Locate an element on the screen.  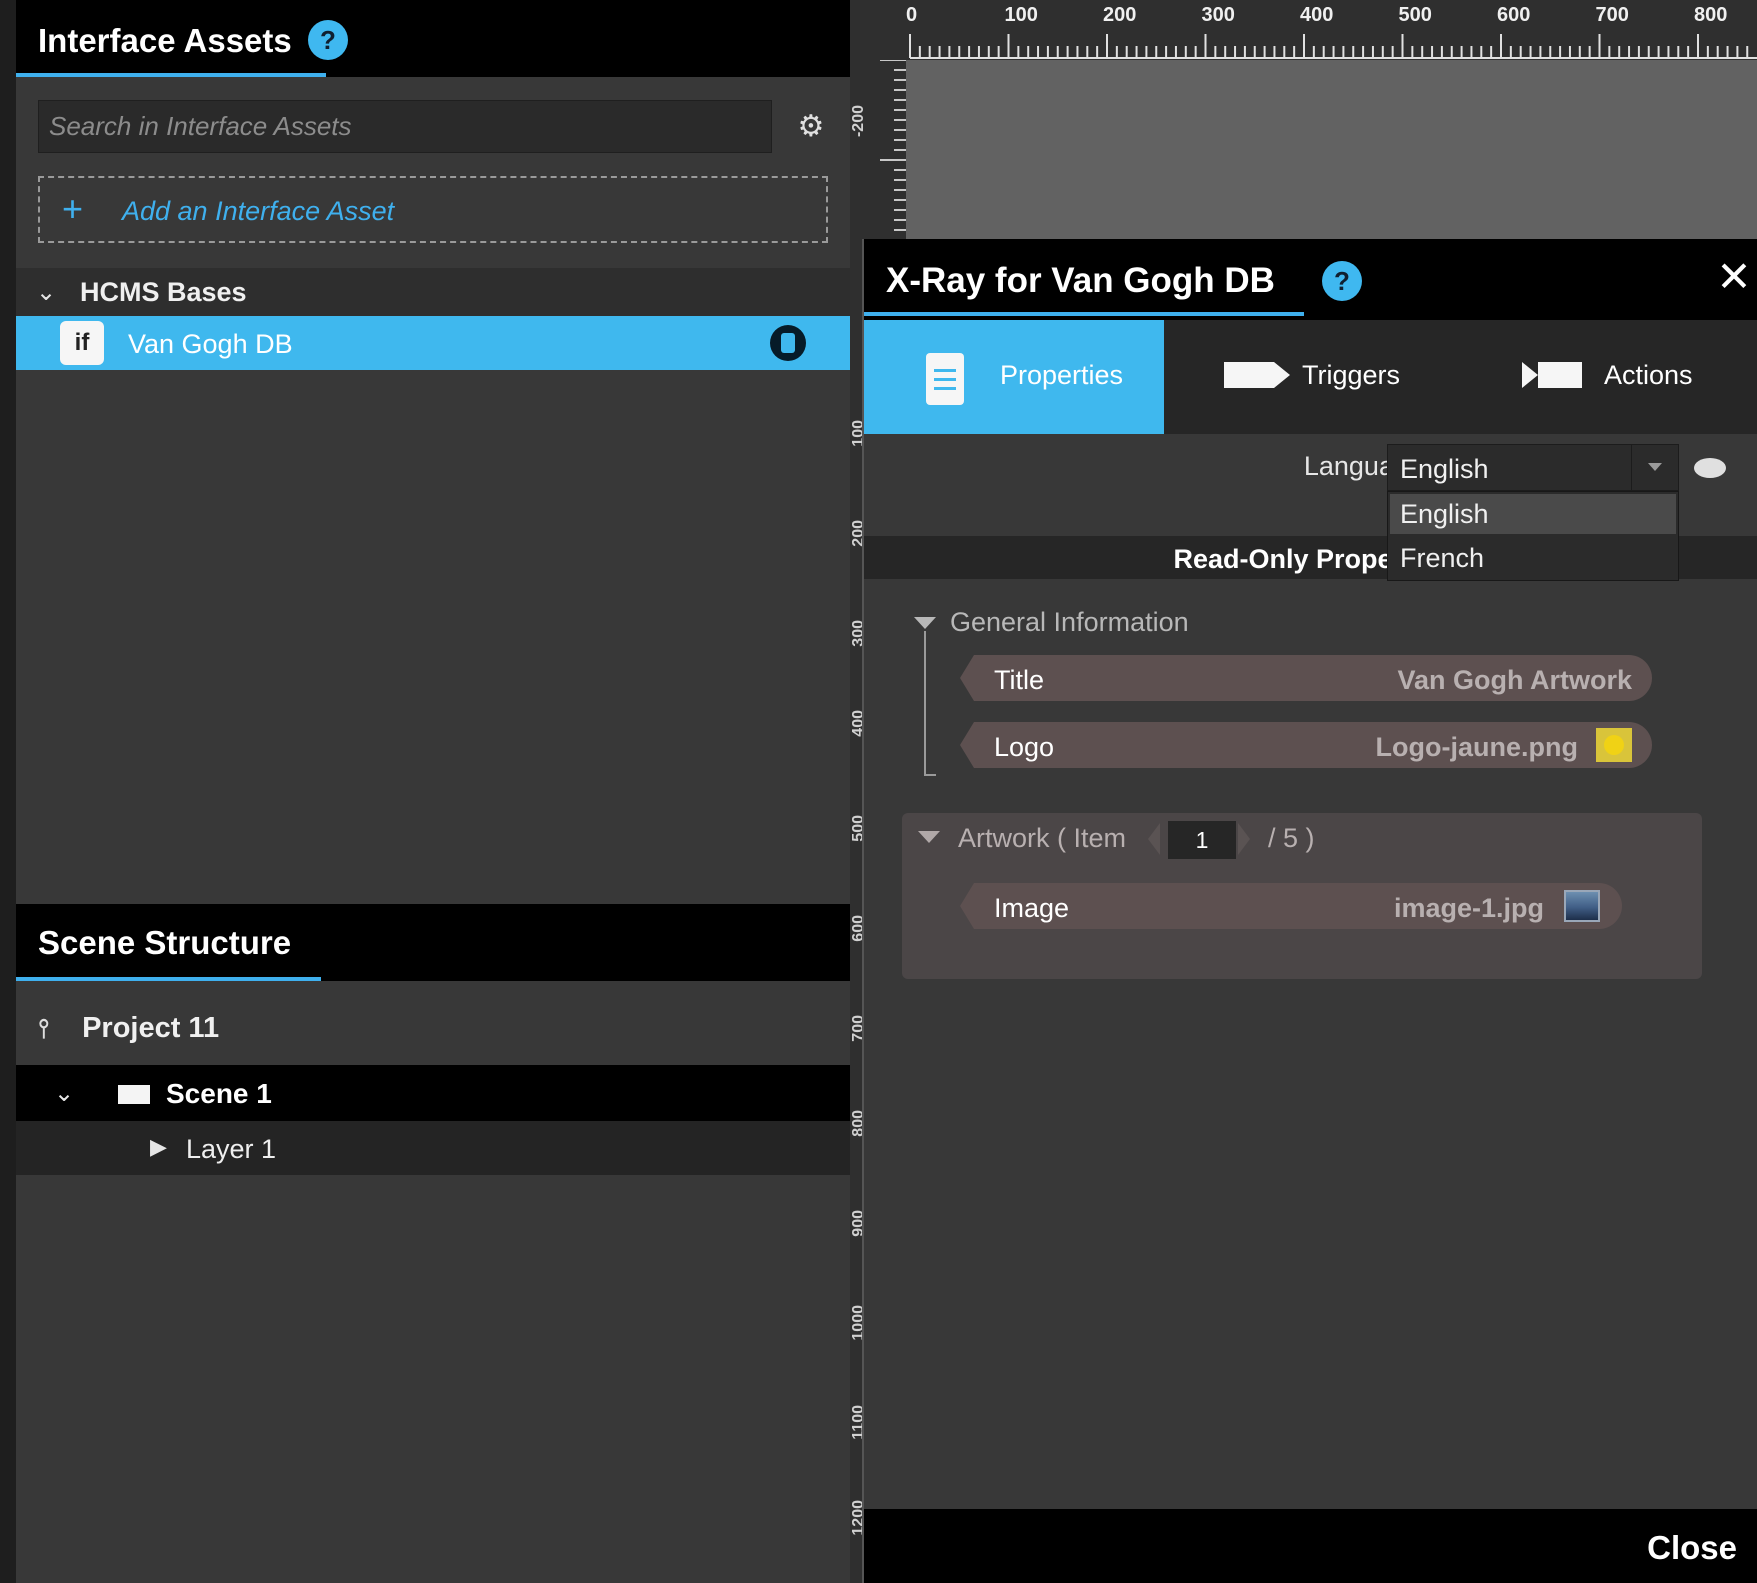
chevron-right-icon: ▶ is located at coordinates (158, 1147).